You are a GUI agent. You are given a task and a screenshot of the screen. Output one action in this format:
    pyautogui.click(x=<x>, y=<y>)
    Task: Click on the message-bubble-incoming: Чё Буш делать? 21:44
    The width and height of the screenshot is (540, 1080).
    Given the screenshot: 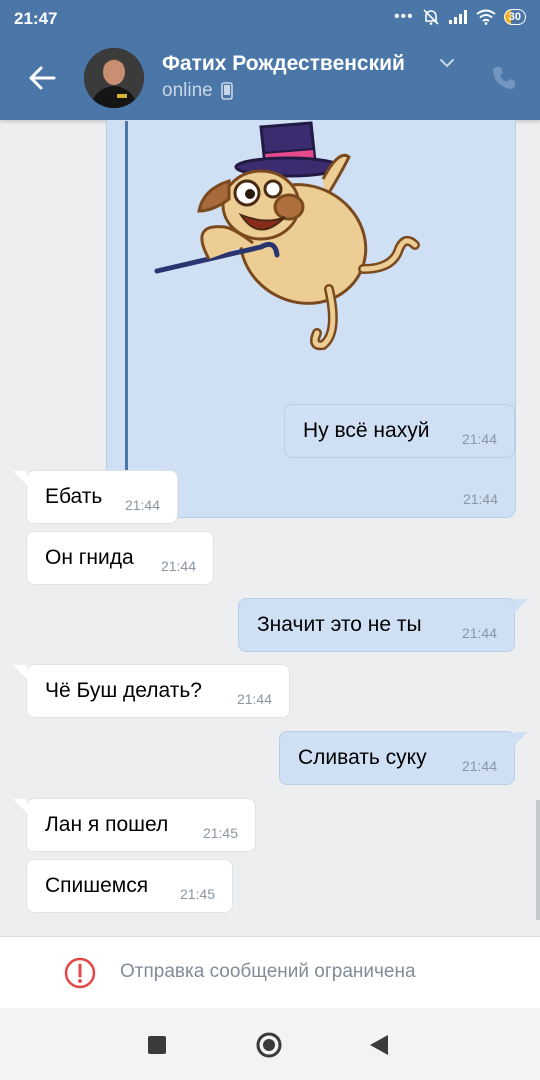 What is the action you would take?
    pyautogui.click(x=151, y=691)
    